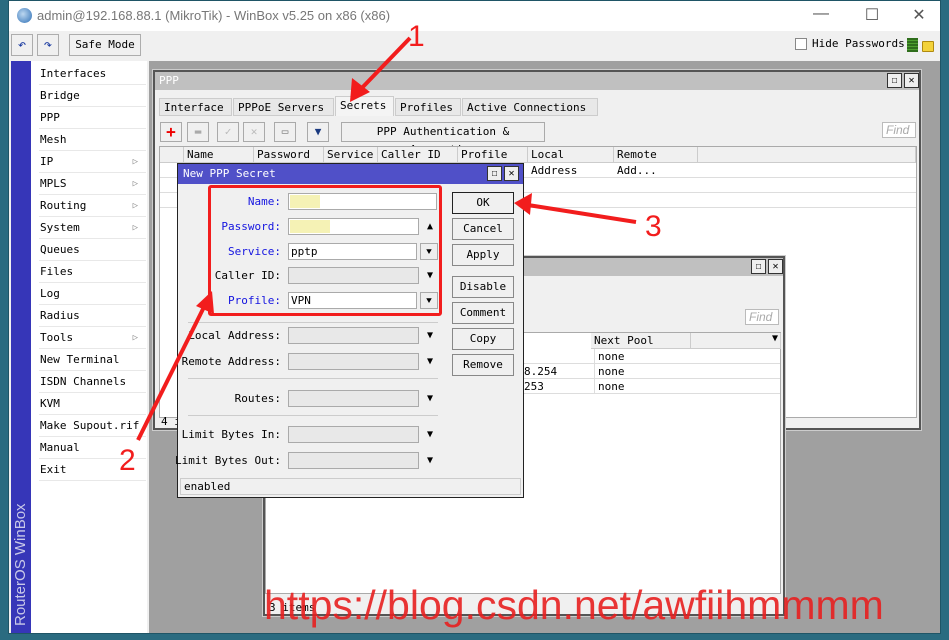 The width and height of the screenshot is (949, 640). Describe the element at coordinates (416, 36) in the screenshot. I see `annotation-number-1: 1` at that location.